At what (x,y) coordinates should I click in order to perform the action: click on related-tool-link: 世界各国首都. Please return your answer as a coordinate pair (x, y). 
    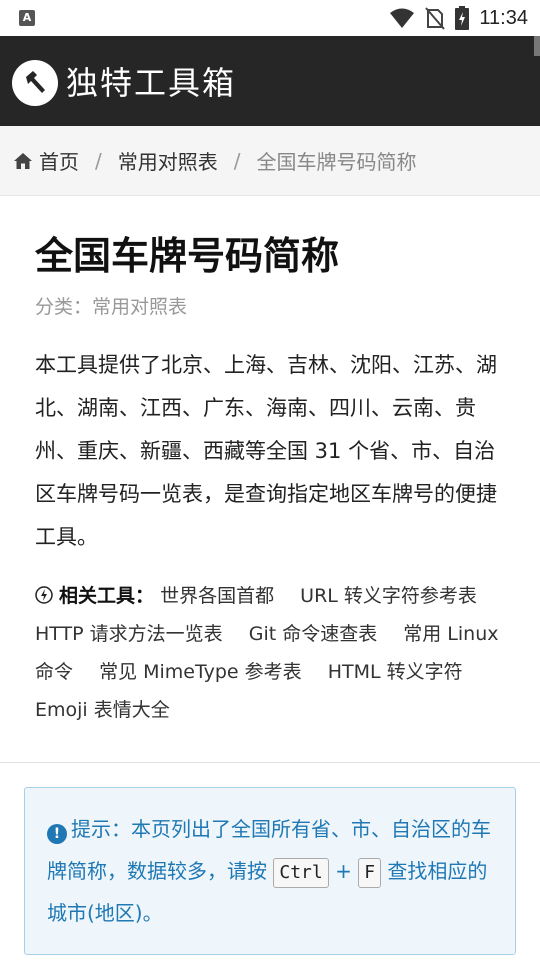
    Looking at the image, I should click on (217, 596).